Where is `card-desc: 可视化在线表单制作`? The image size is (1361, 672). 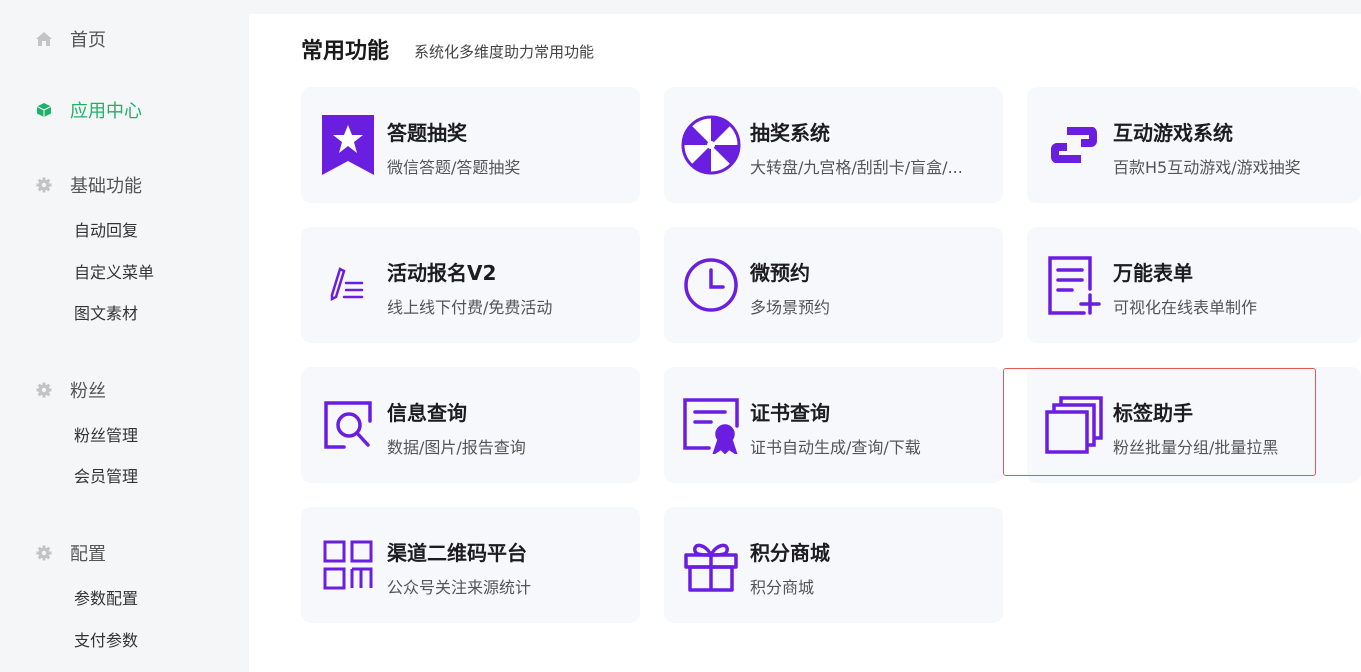
card-desc: 可视化在线表单制作 is located at coordinates (1185, 307).